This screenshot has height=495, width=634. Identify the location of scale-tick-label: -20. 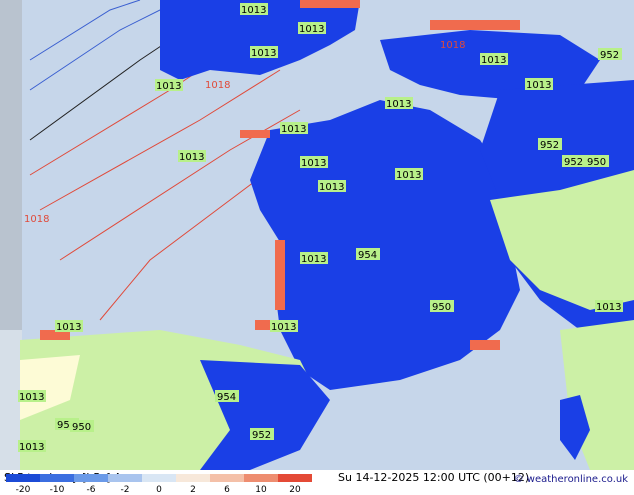
(23, 490).